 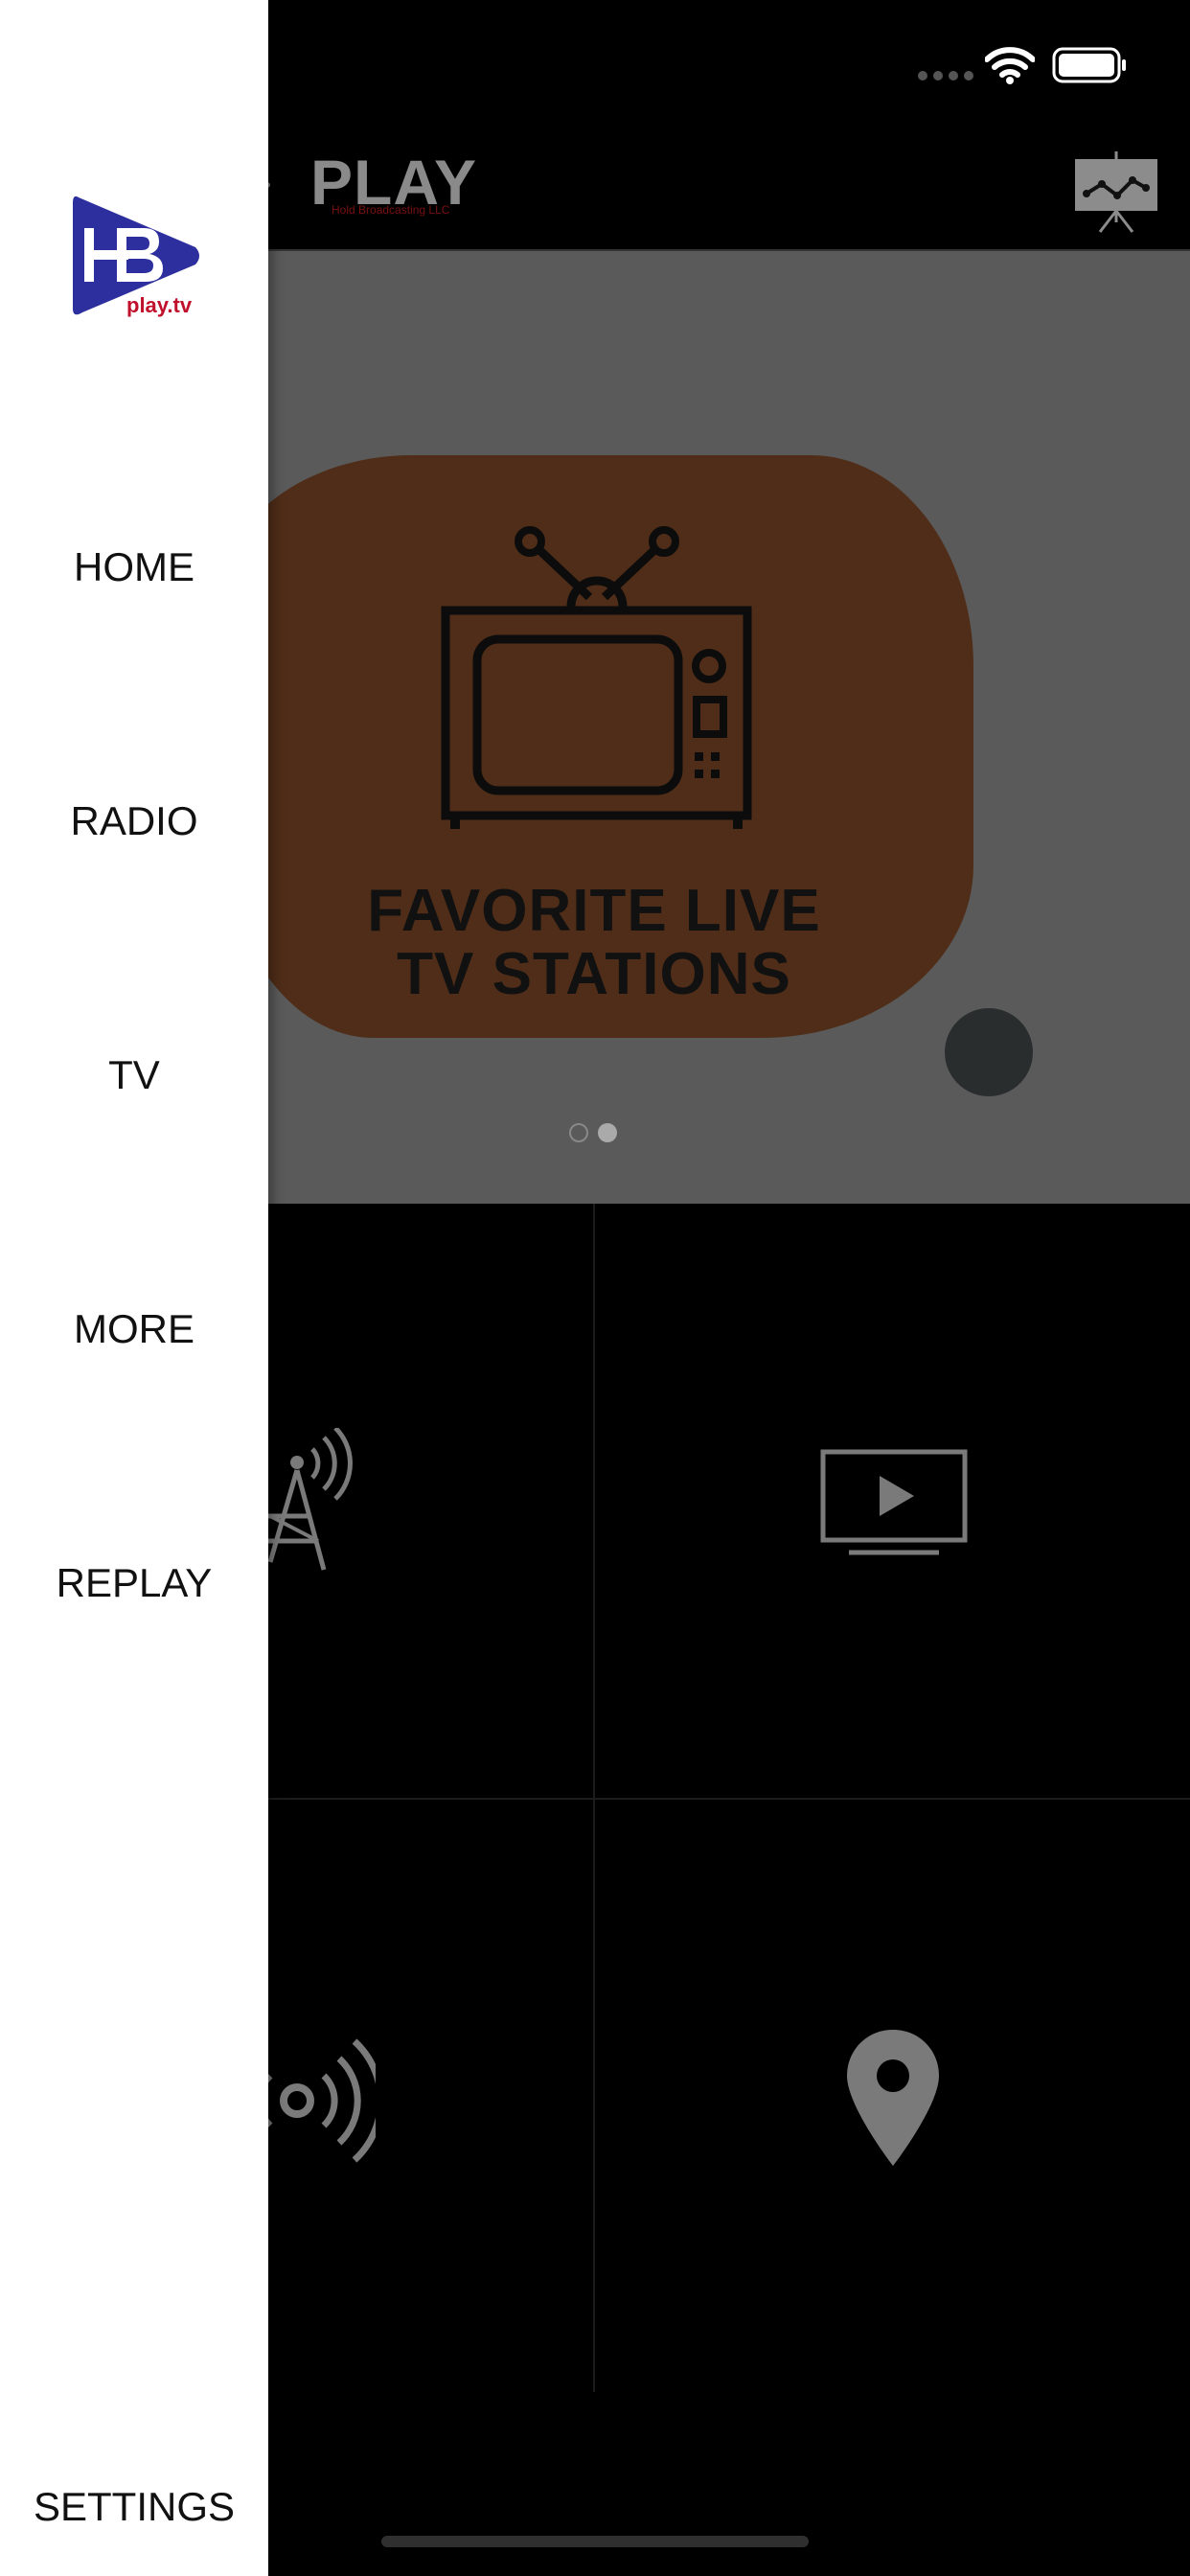 I want to click on home-indicator, so click(x=595, y=2541).